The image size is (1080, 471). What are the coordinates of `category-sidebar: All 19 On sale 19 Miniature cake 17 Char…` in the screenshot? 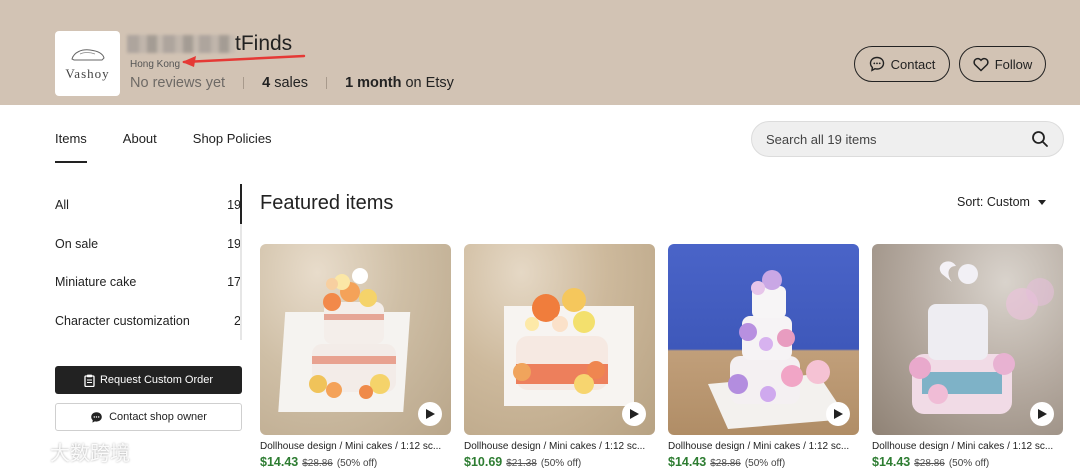 It's located at (148, 263).